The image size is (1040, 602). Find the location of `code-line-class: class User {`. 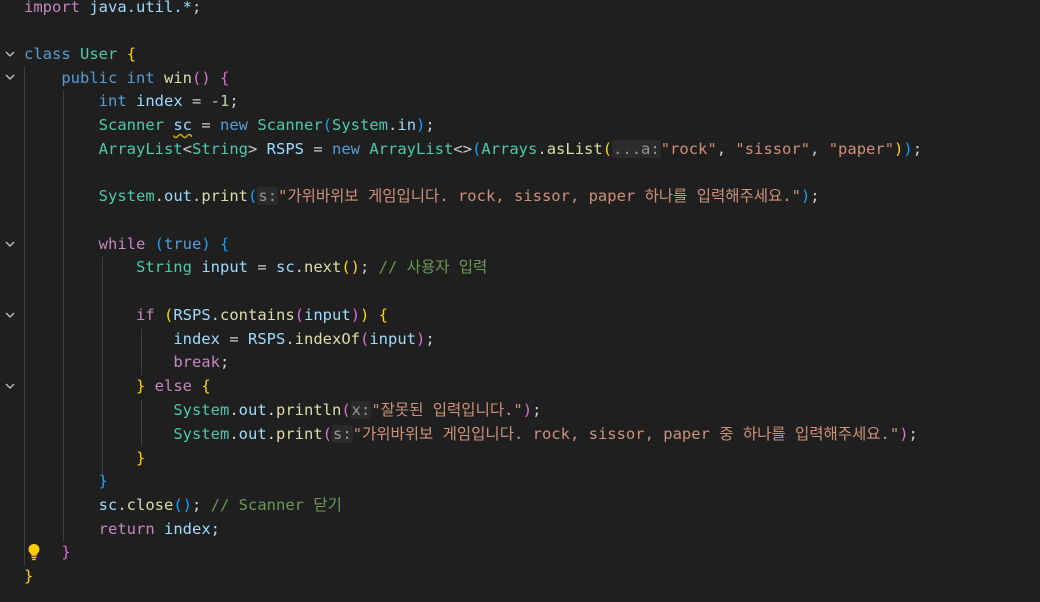

code-line-class: class User { is located at coordinates (80, 54).